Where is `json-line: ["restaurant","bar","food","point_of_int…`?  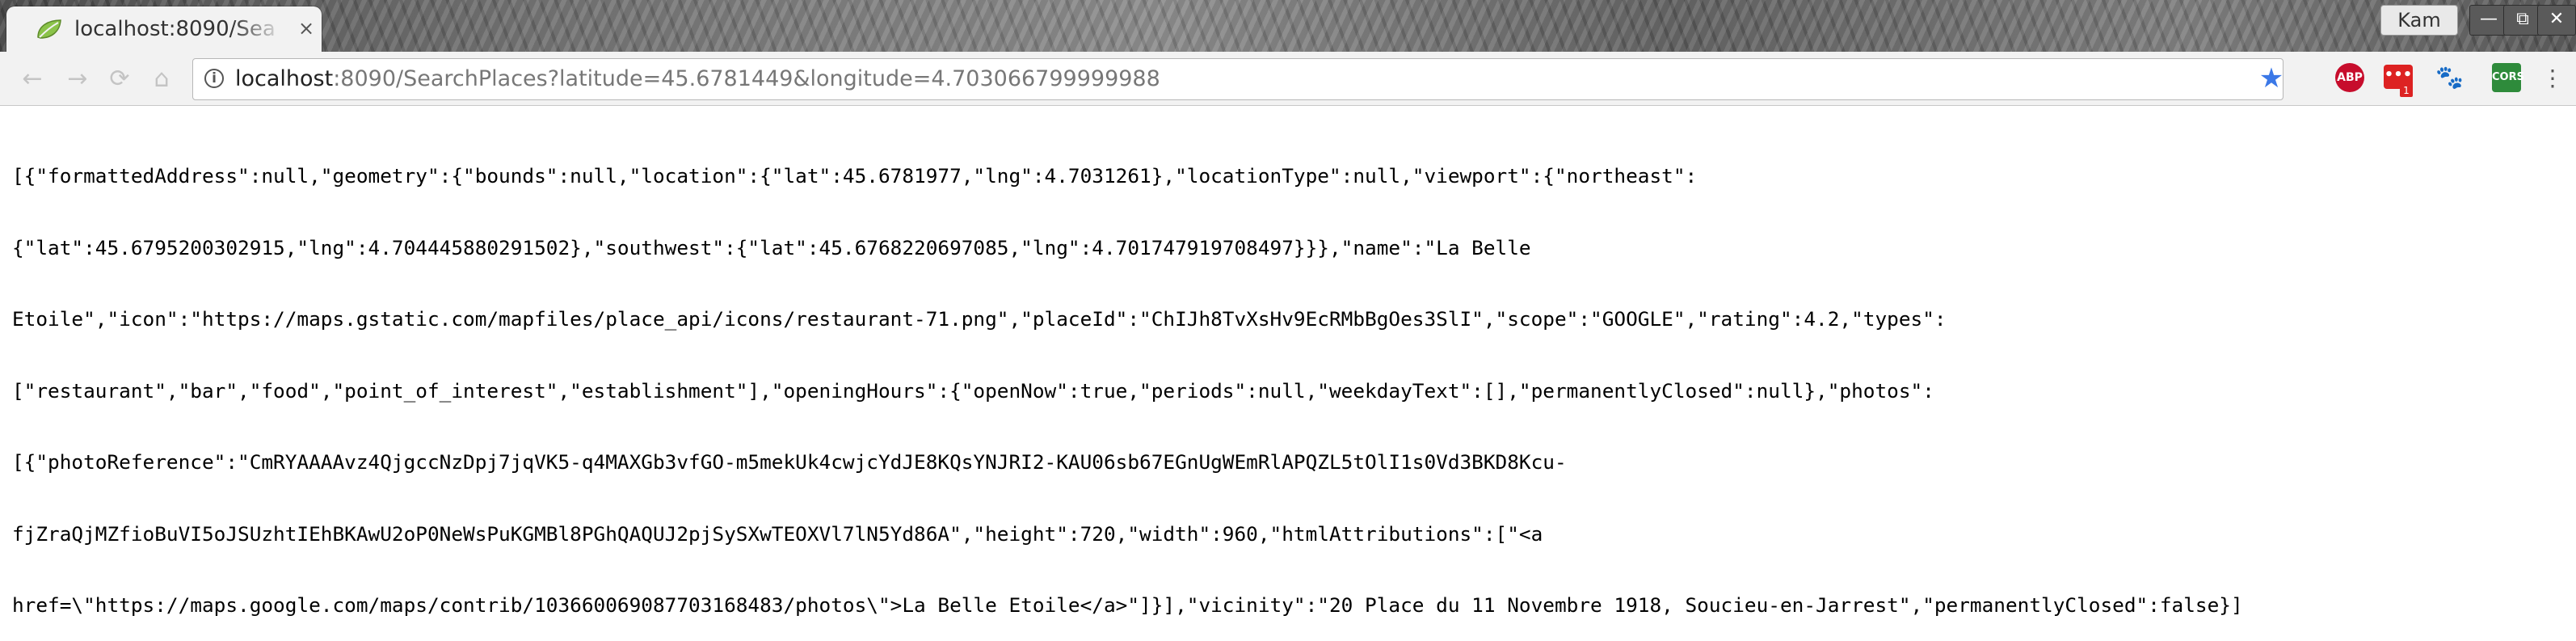
json-line: ["restaurant","bar","food","point_of_int… is located at coordinates (973, 391).